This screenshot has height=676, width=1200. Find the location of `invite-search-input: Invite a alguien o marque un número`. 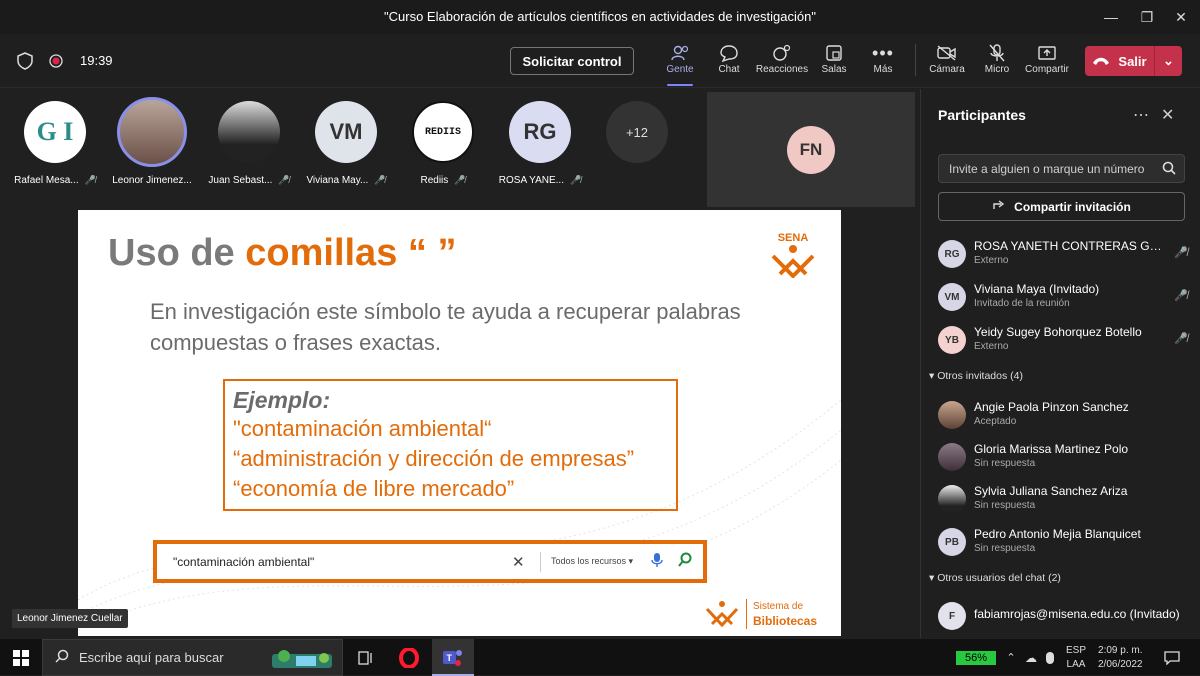

invite-search-input: Invite a alguien o marque un número is located at coordinates (1061, 168).